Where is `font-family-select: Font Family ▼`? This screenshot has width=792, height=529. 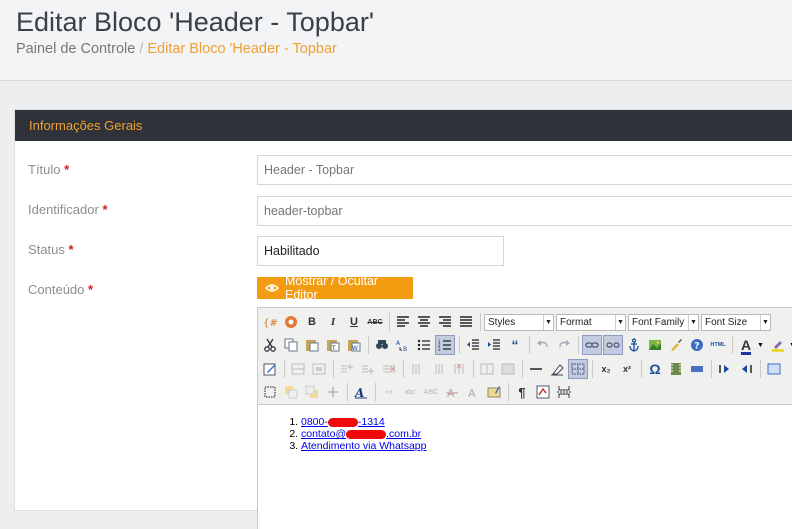
font-family-select: Font Family ▼ is located at coordinates (663, 322).